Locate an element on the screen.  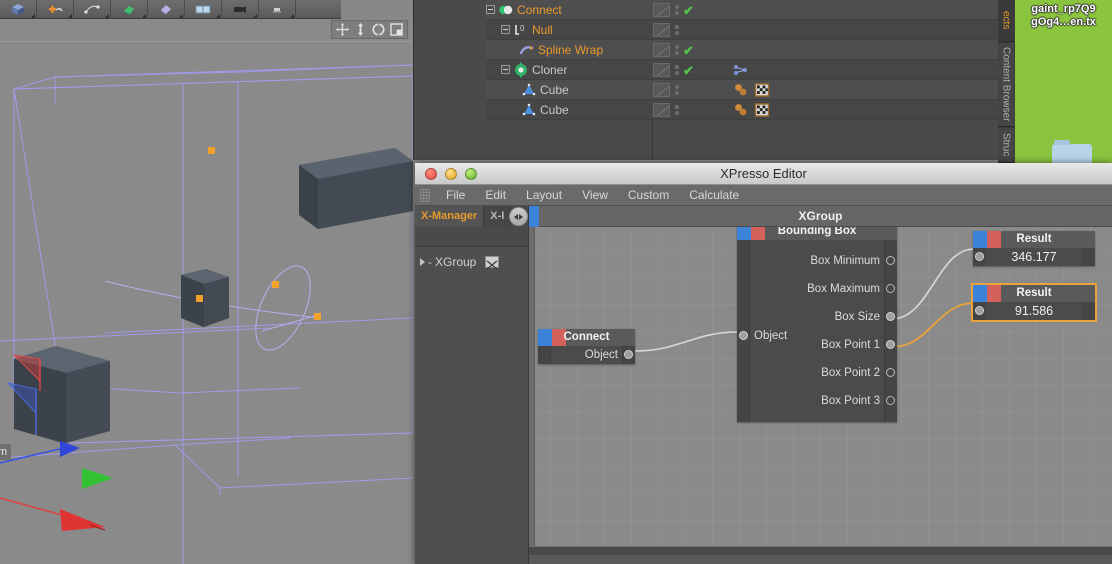
toolbar-button-camera-tool is located at coordinates (240, 9).